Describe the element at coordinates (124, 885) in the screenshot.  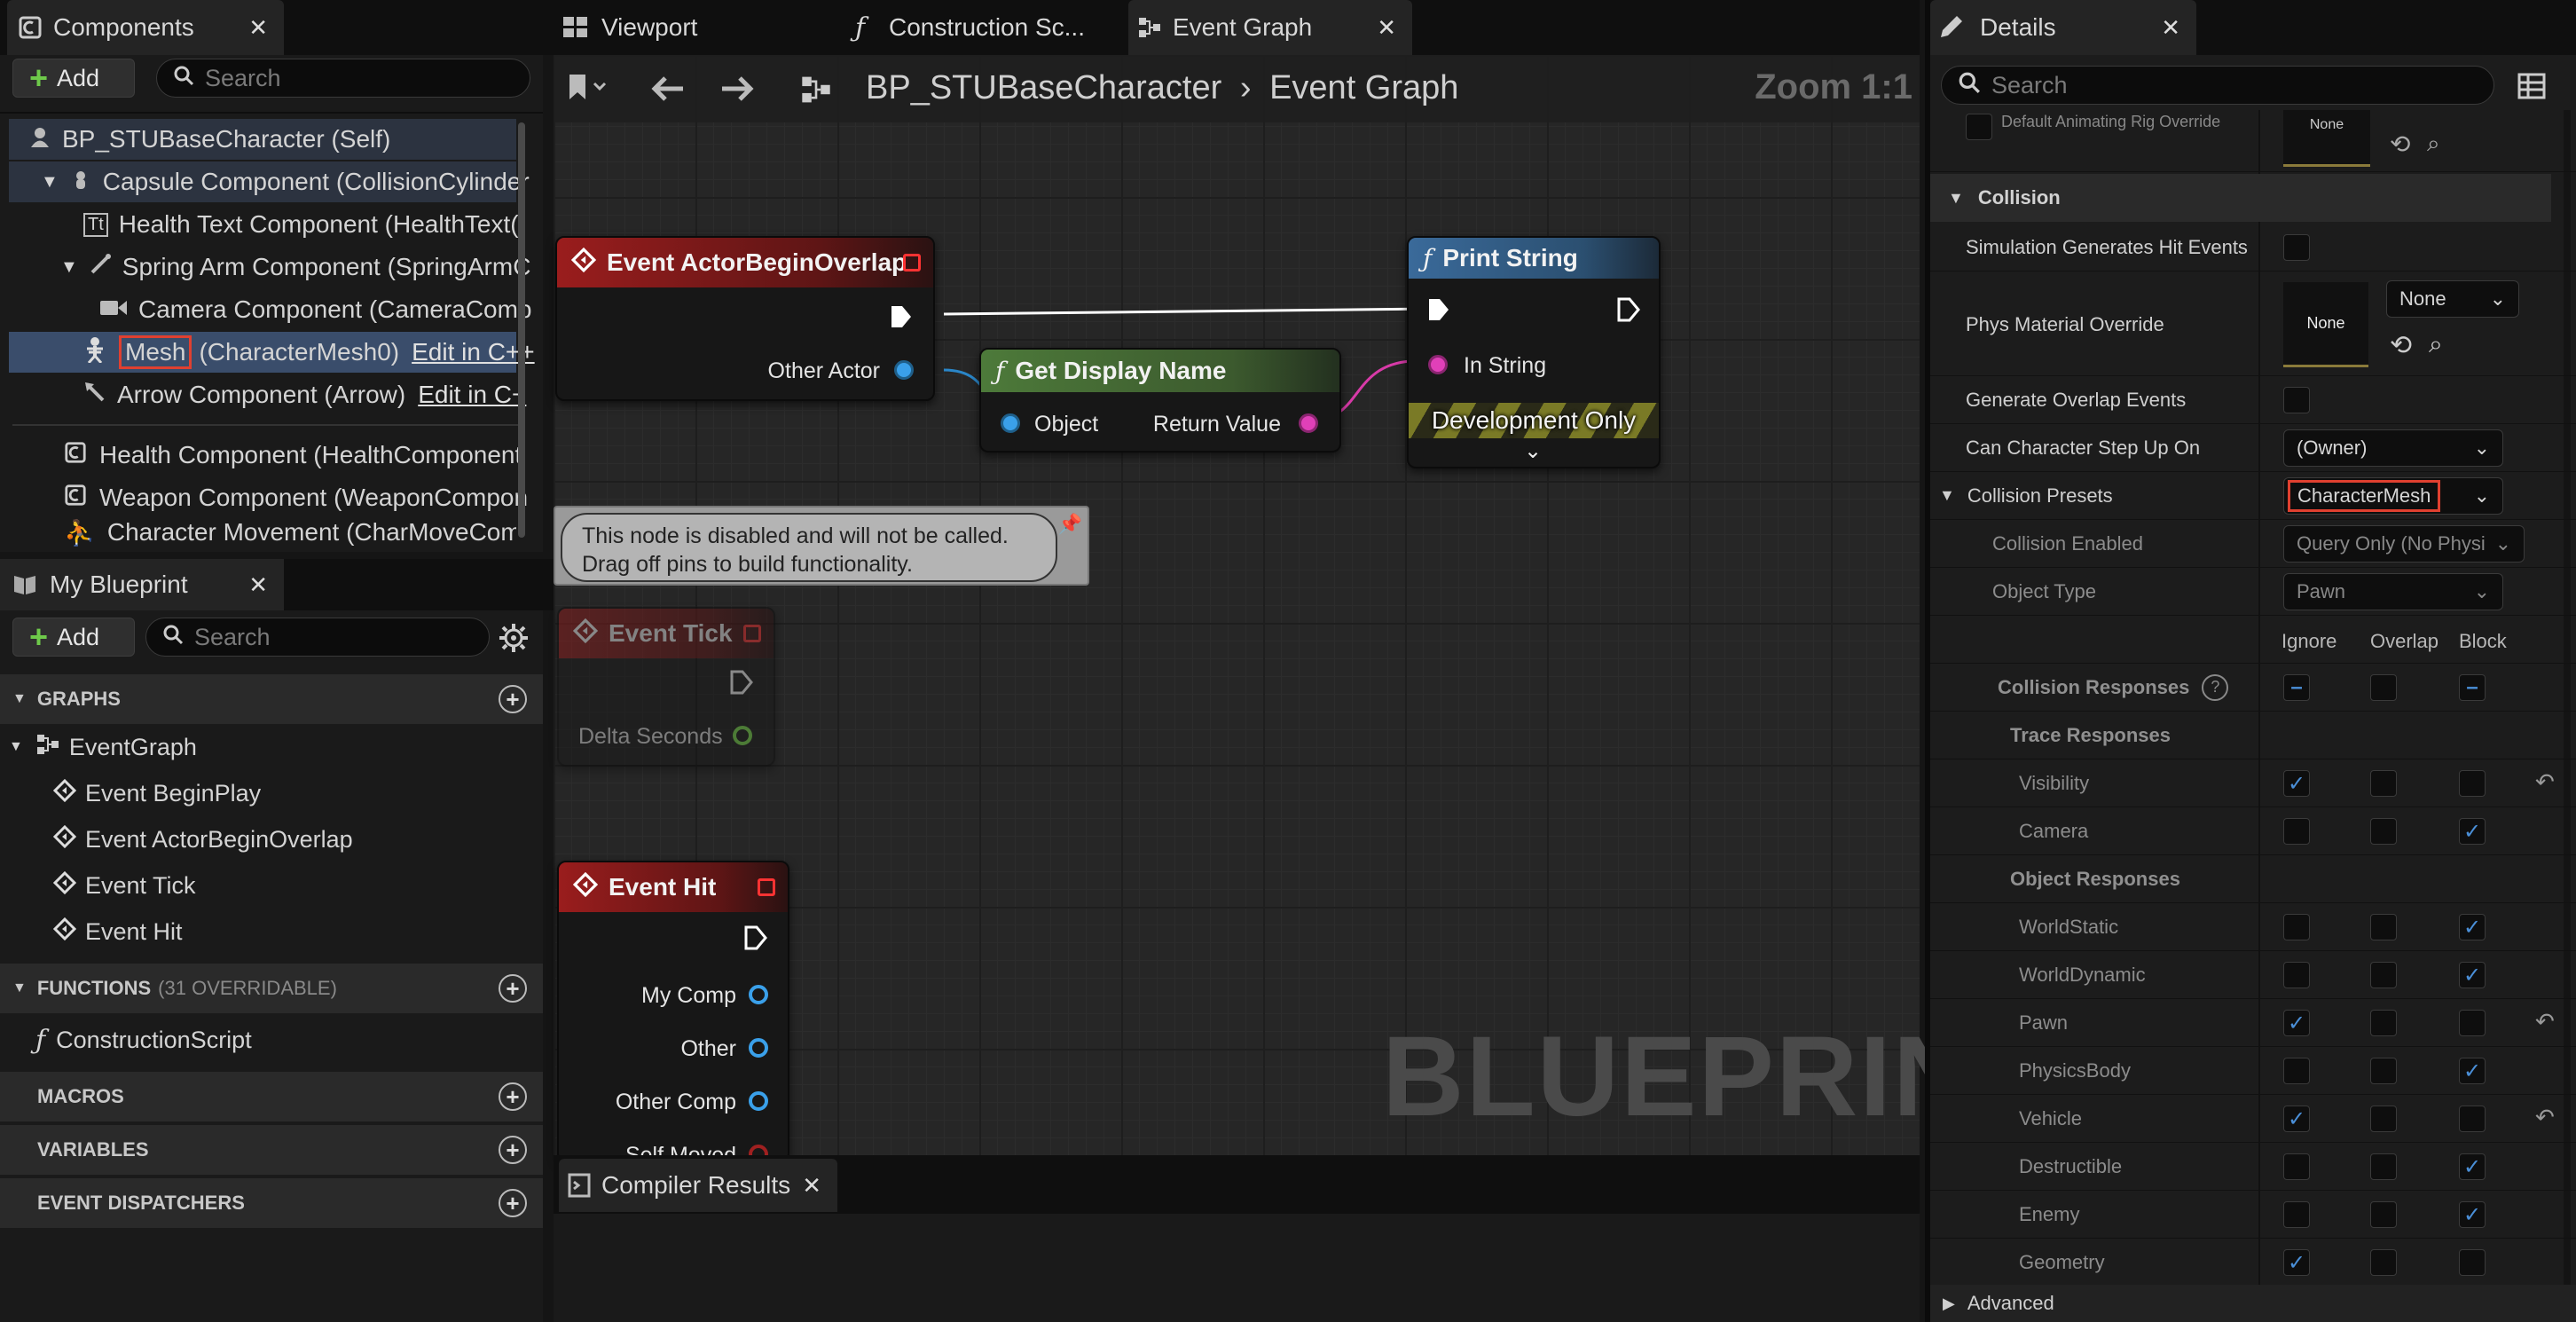
I see `event-item-tick: Event Tick` at that location.